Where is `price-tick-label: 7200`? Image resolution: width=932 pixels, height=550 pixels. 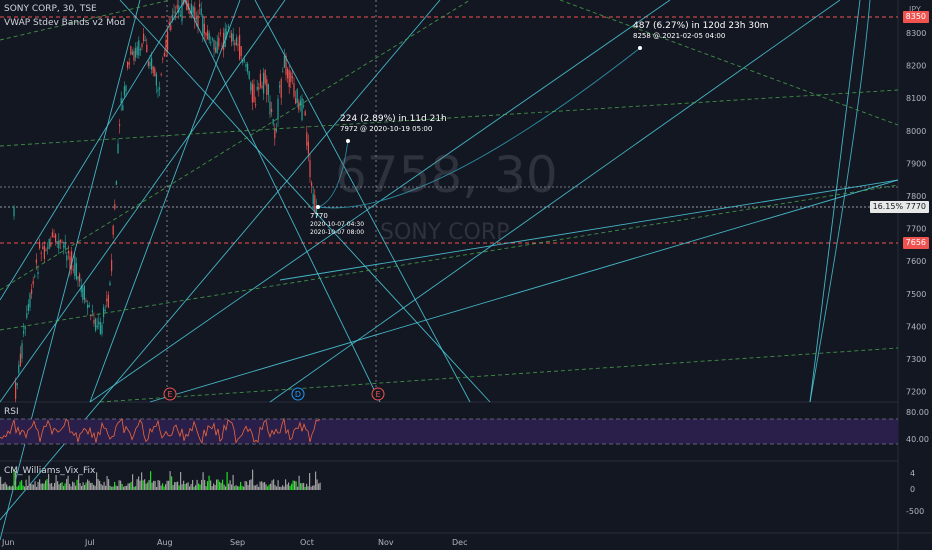
price-tick-label: 7200 is located at coordinates (916, 392).